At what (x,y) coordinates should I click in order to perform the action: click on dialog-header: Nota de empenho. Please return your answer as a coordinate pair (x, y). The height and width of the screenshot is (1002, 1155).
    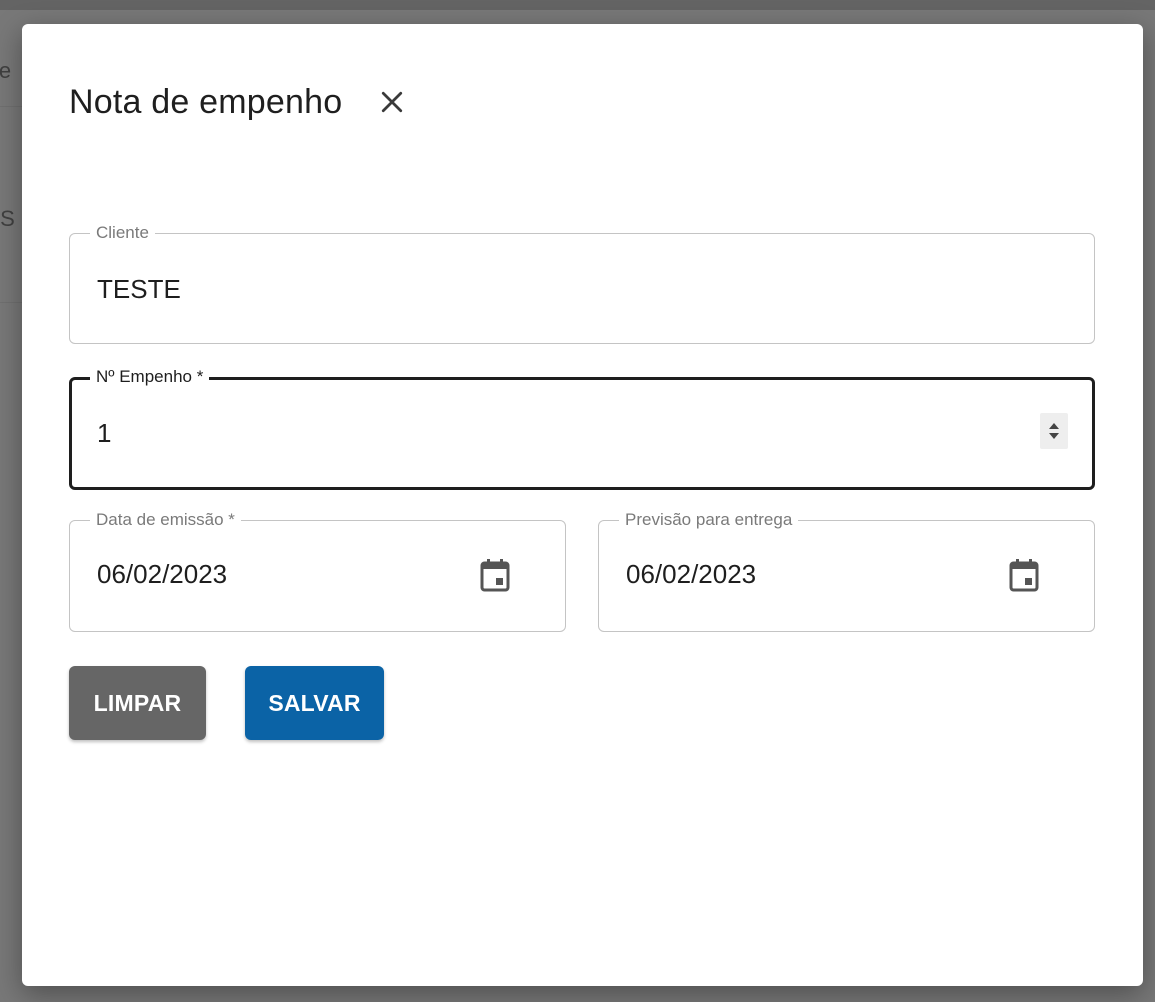
    Looking at the image, I should click on (240, 102).